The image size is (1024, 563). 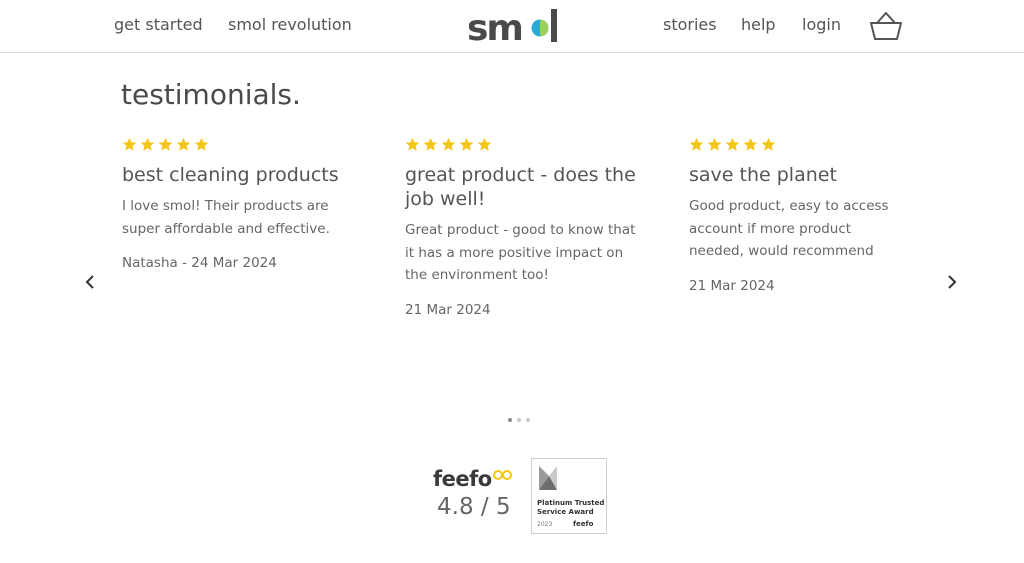 I want to click on feefo-rating-widget: feefo 4.8 / 5, so click(x=478, y=494).